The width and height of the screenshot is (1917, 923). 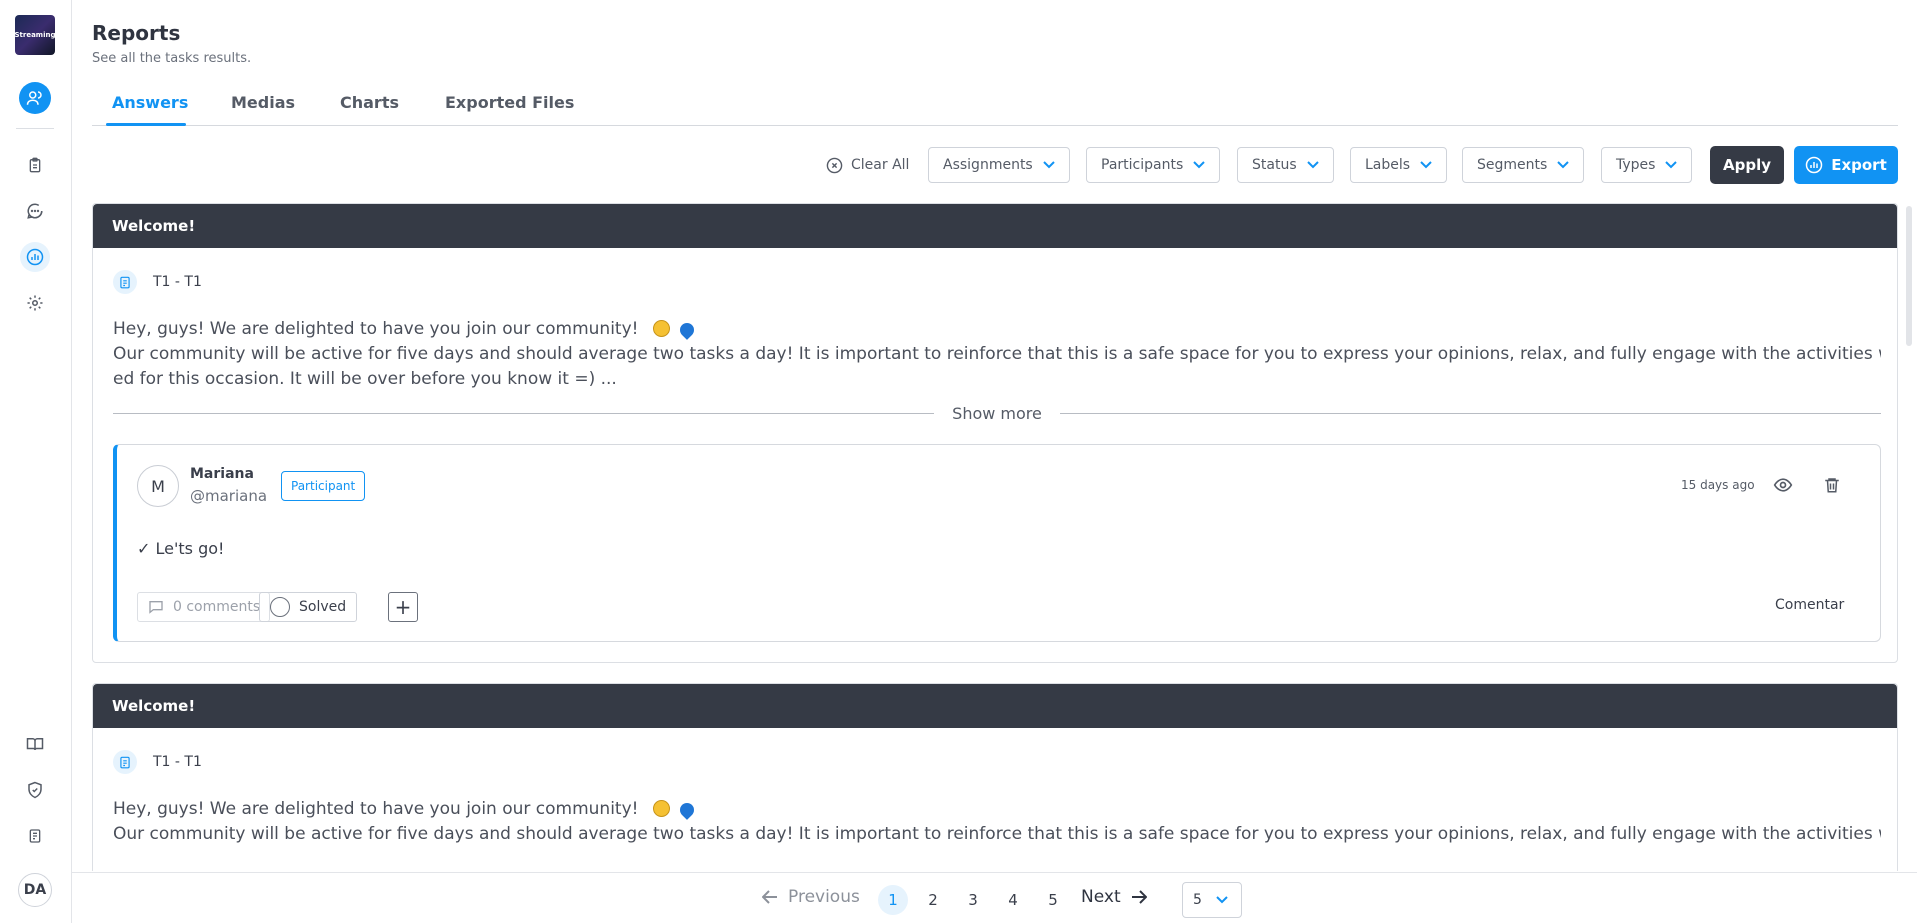 I want to click on page-2: 2, so click(x=933, y=900).